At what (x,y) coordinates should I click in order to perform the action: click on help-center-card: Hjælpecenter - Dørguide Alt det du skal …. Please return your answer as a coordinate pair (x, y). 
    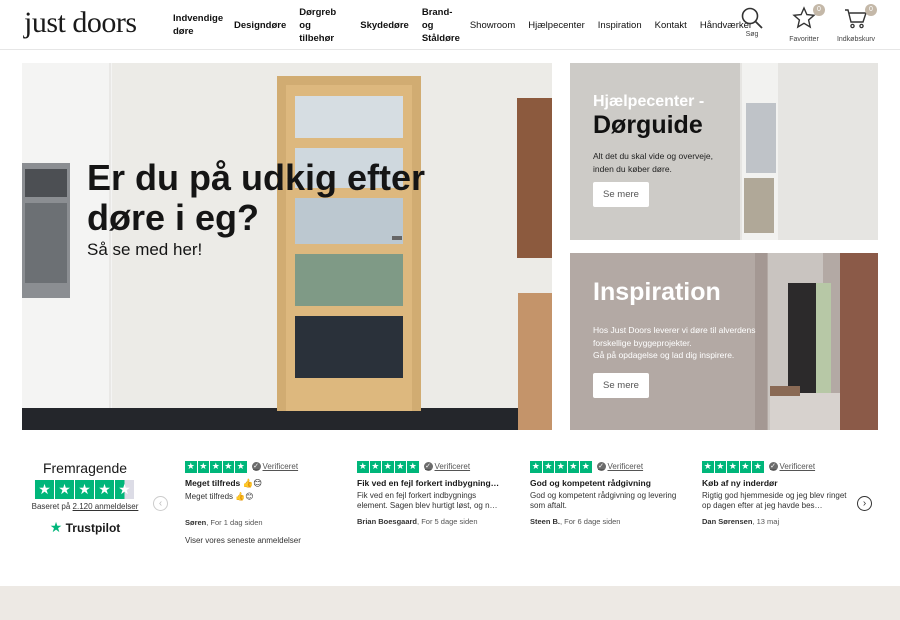
    Looking at the image, I should click on (724, 151).